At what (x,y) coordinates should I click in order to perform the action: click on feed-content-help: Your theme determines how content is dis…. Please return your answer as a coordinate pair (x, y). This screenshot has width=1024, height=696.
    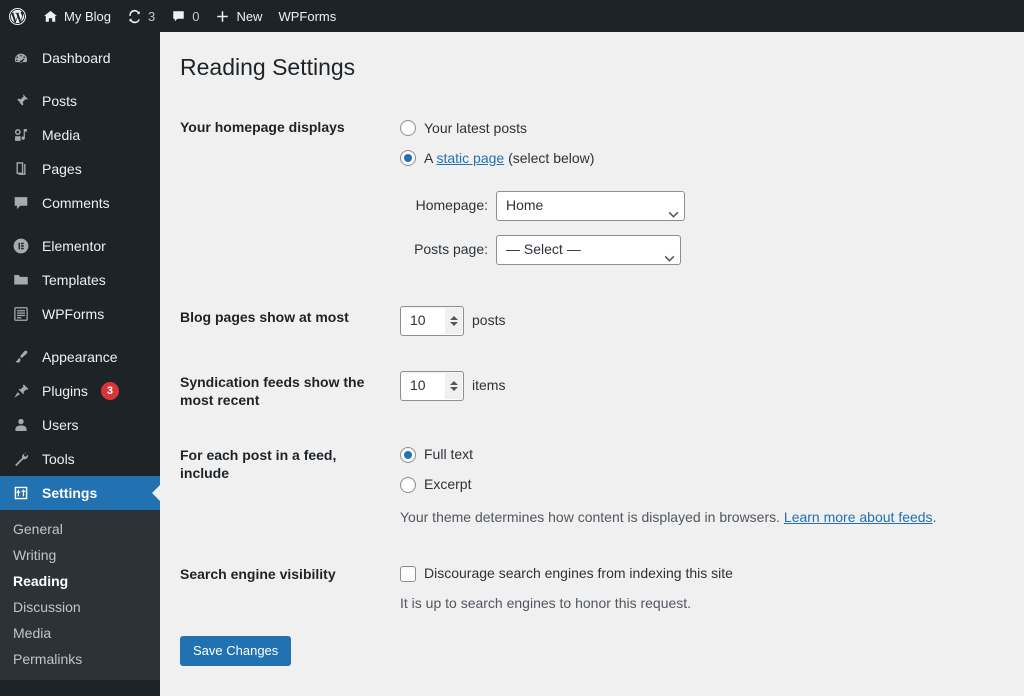
    Looking at the image, I should click on (698, 517).